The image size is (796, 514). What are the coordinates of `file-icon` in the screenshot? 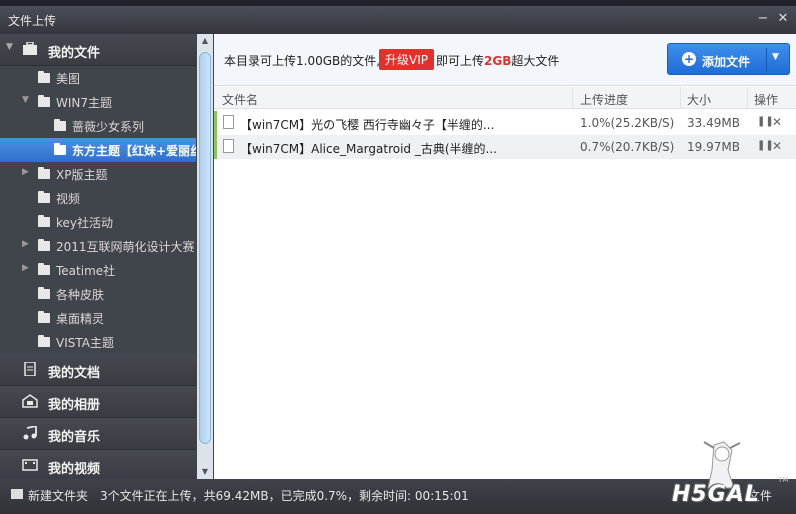 It's located at (228, 146).